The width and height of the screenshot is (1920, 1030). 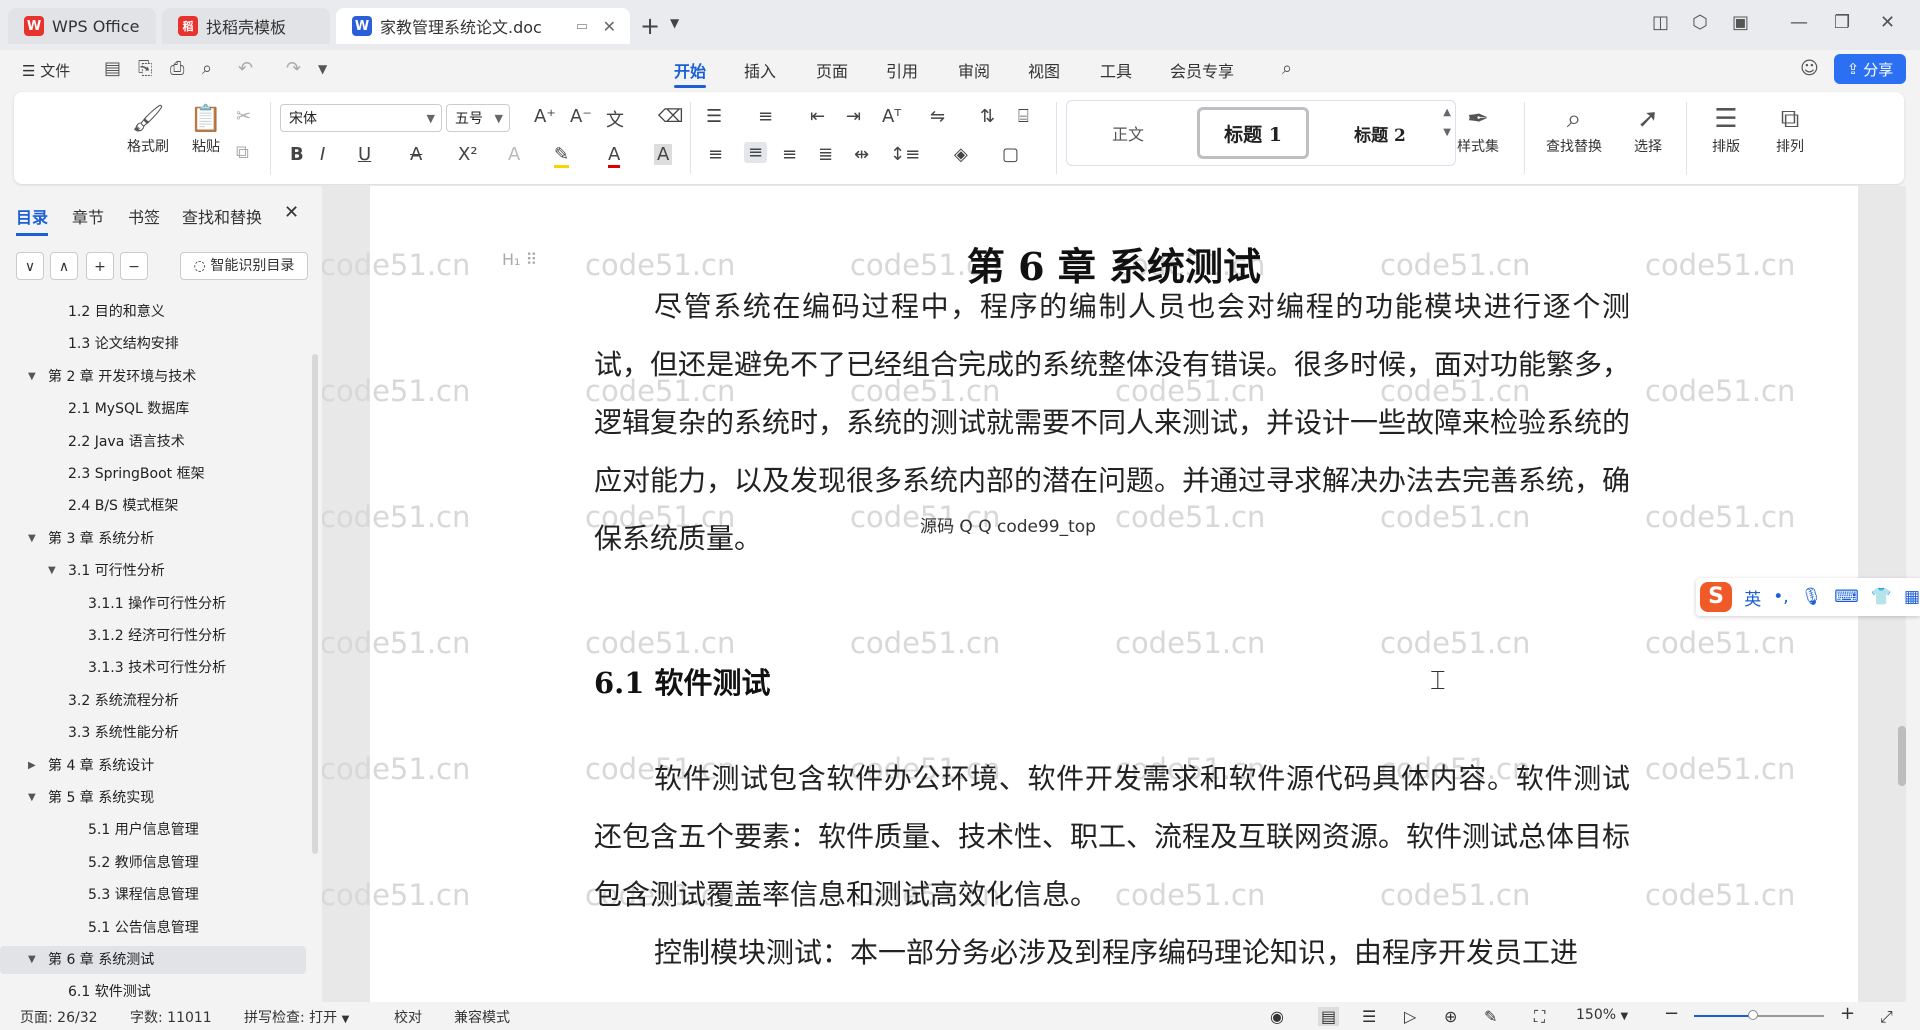 What do you see at coordinates (153, 701) in the screenshot?
I see `toc-item: 3.2 系统流程分析` at bounding box center [153, 701].